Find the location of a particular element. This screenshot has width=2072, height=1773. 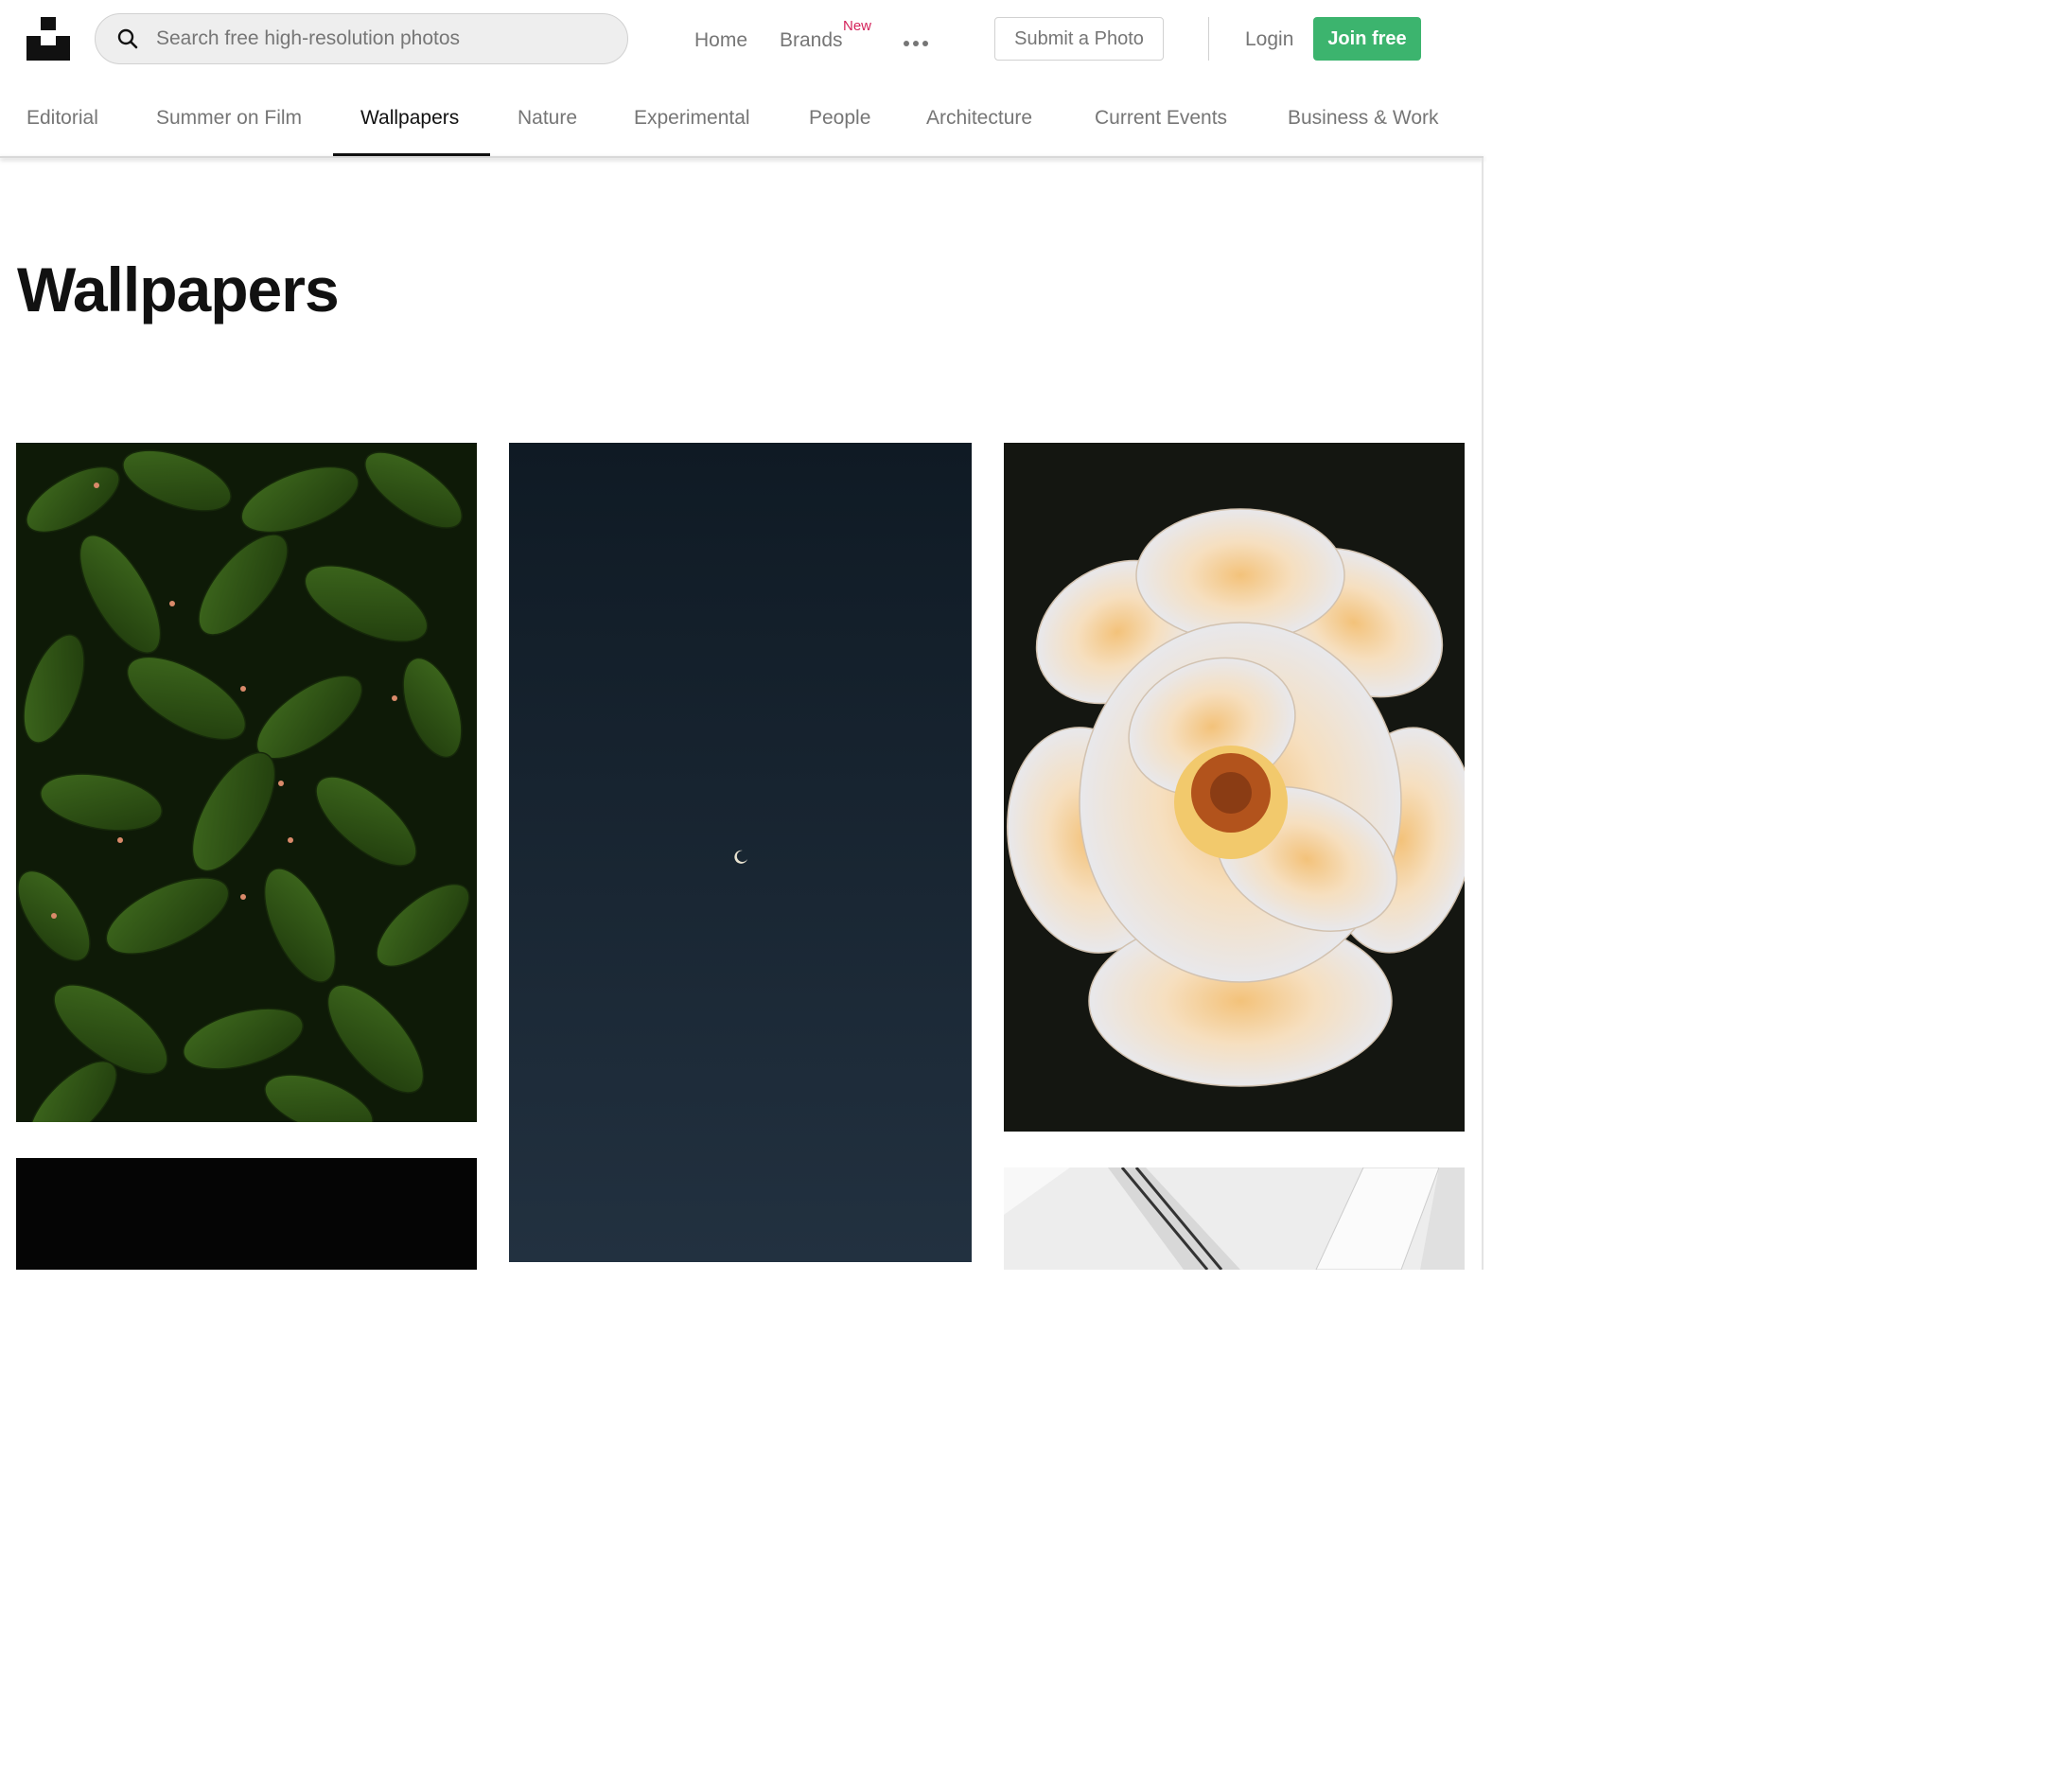

submit-photo-button: Submit a Photo is located at coordinates (1079, 39).